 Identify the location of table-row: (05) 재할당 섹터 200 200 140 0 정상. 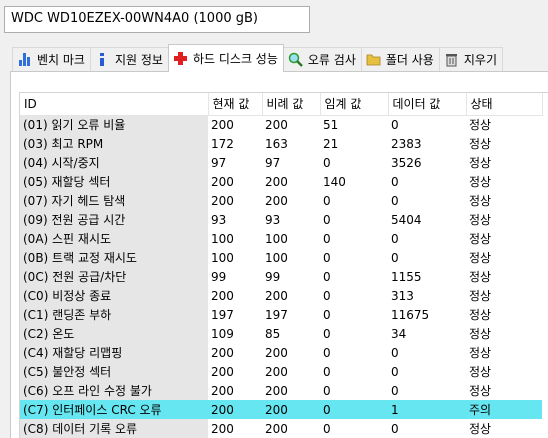
(281, 181).